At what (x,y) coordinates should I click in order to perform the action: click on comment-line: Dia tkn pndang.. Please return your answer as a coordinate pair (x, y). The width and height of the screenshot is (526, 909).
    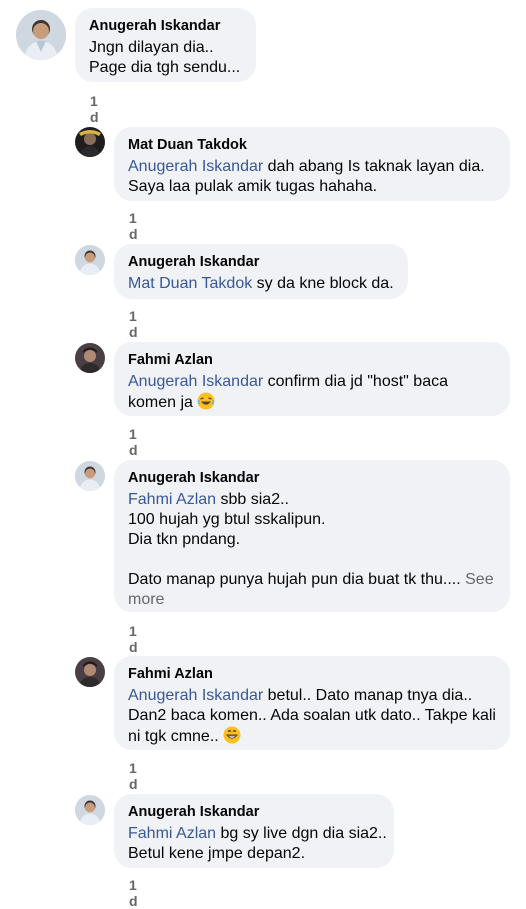
    Looking at the image, I should click on (184, 539).